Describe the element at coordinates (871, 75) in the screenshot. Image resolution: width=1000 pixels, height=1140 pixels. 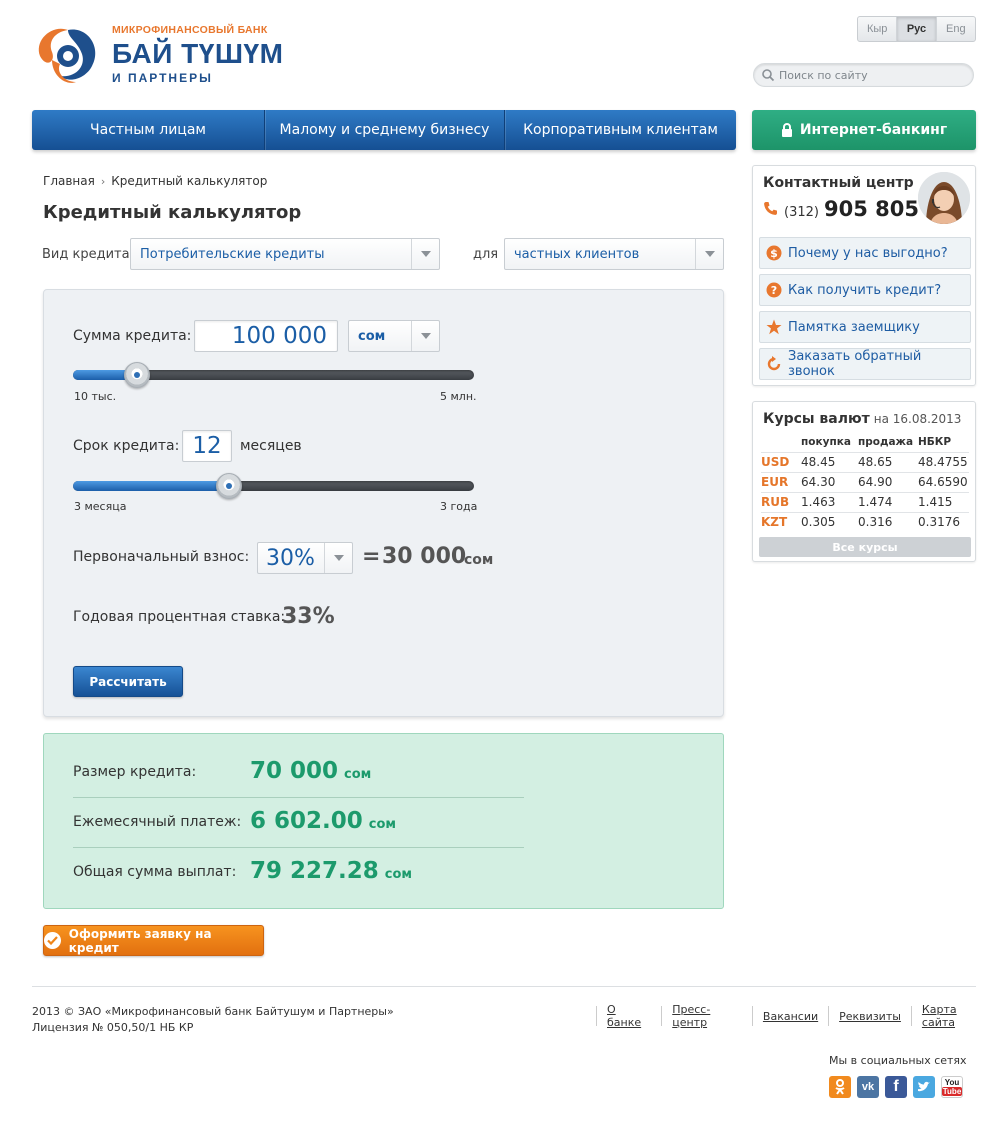
I see `search-input` at that location.